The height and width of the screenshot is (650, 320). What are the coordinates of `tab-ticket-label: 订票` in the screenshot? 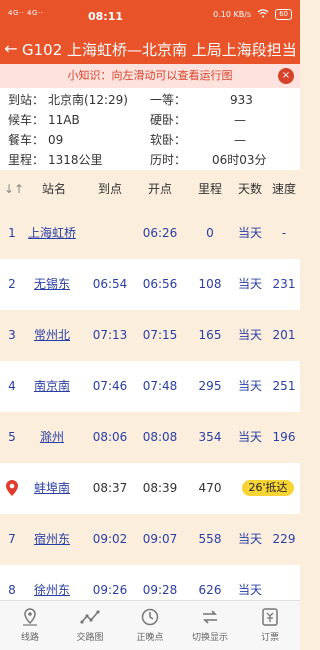 It's located at (269, 638).